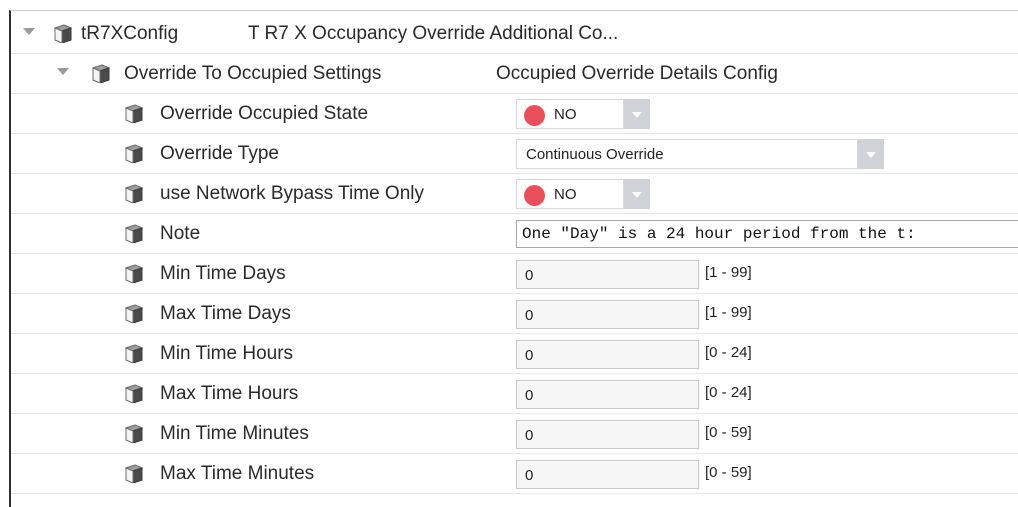  Describe the element at coordinates (219, 153) in the screenshot. I see `property-label: Override Type` at that location.